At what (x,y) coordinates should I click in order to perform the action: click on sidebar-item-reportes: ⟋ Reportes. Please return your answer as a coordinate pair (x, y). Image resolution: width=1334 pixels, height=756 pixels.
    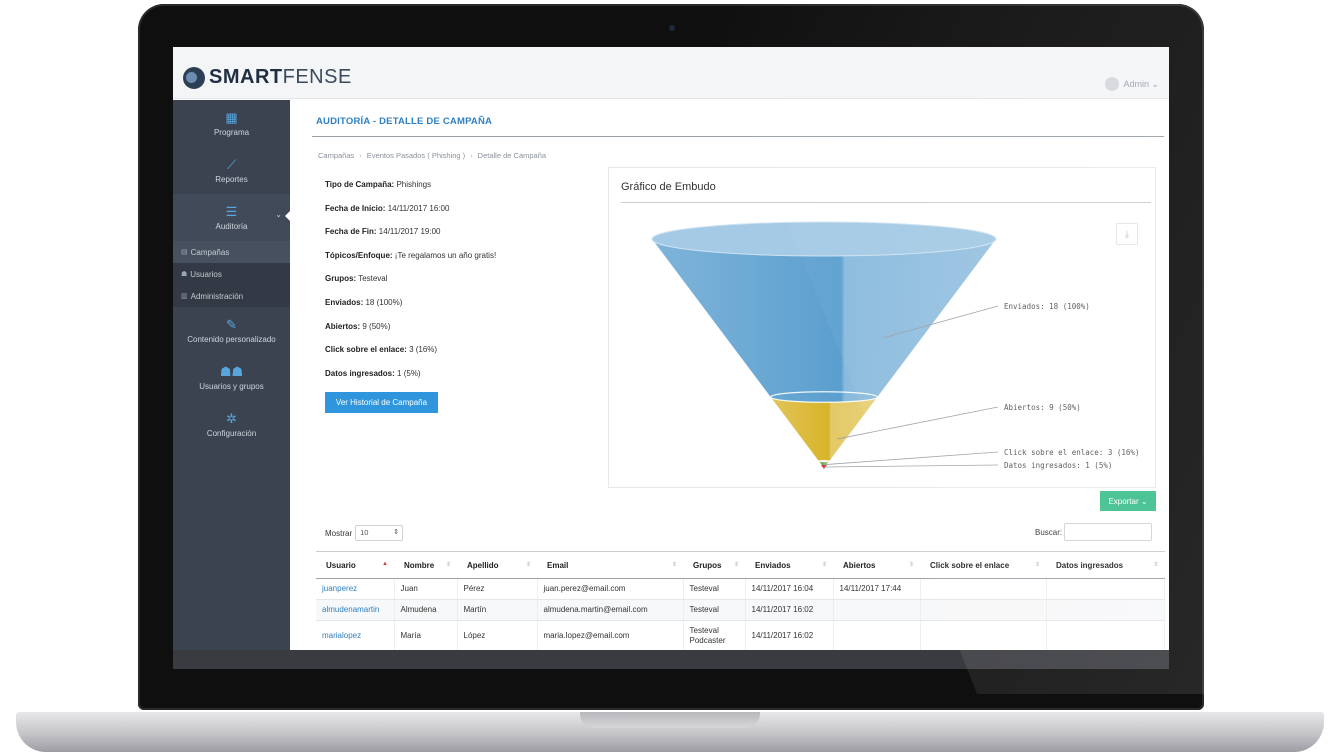
    Looking at the image, I should click on (231, 170).